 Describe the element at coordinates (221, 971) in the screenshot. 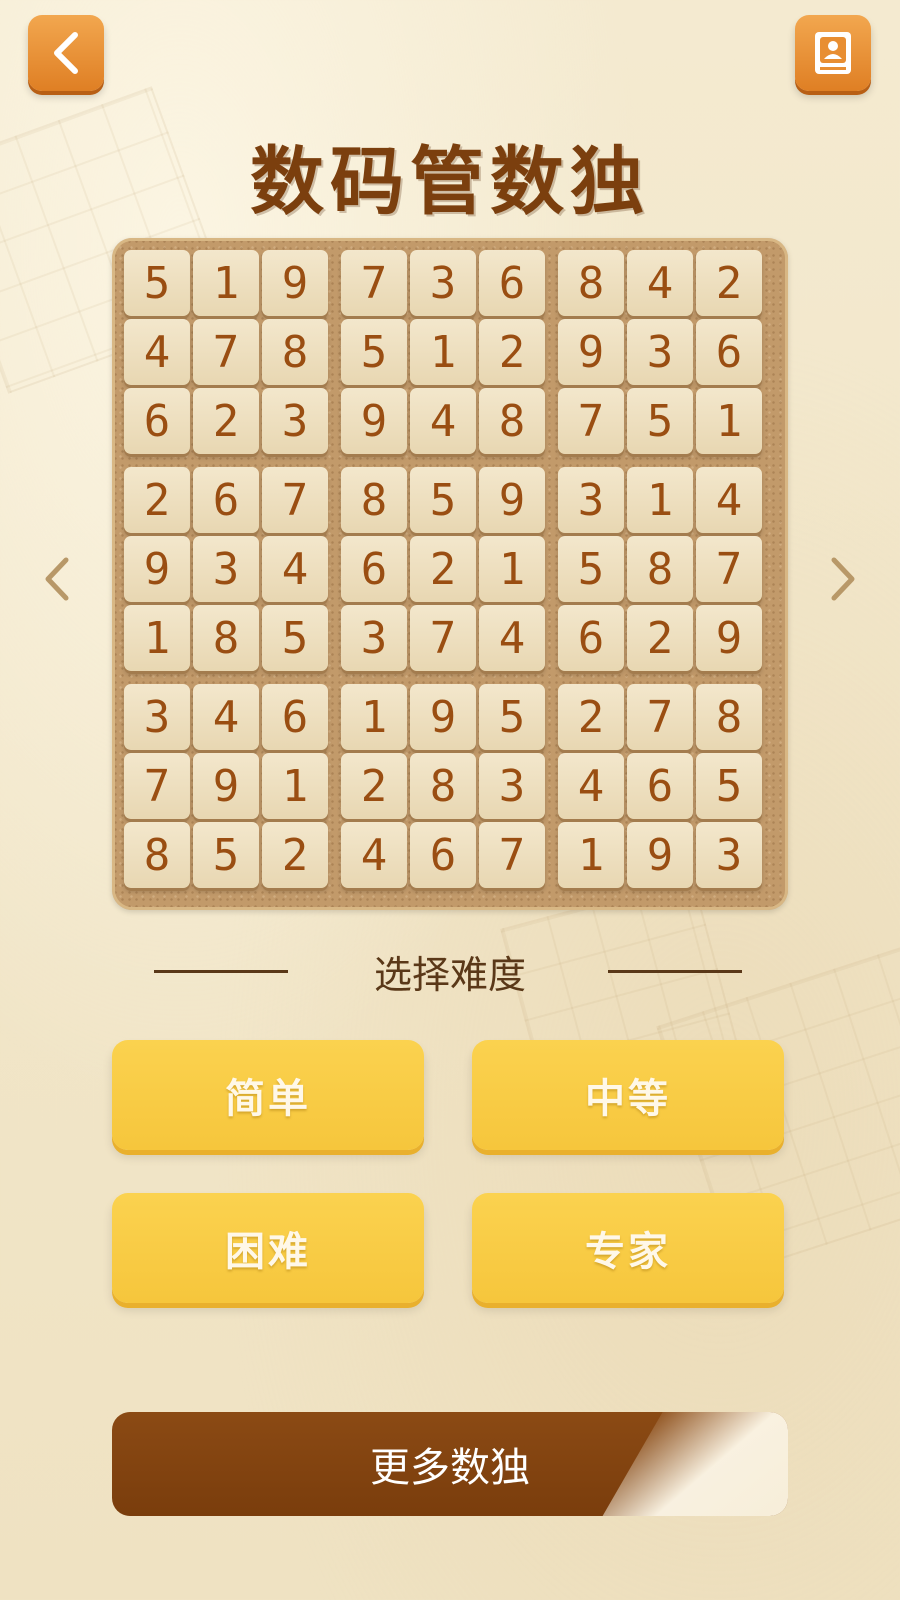

I see `divider-left` at that location.